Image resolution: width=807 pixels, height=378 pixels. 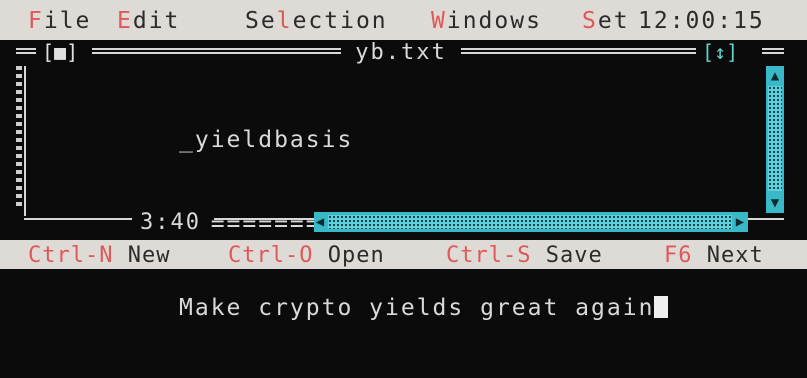 I want to click on vertical-scroll-track, so click(x=775, y=138).